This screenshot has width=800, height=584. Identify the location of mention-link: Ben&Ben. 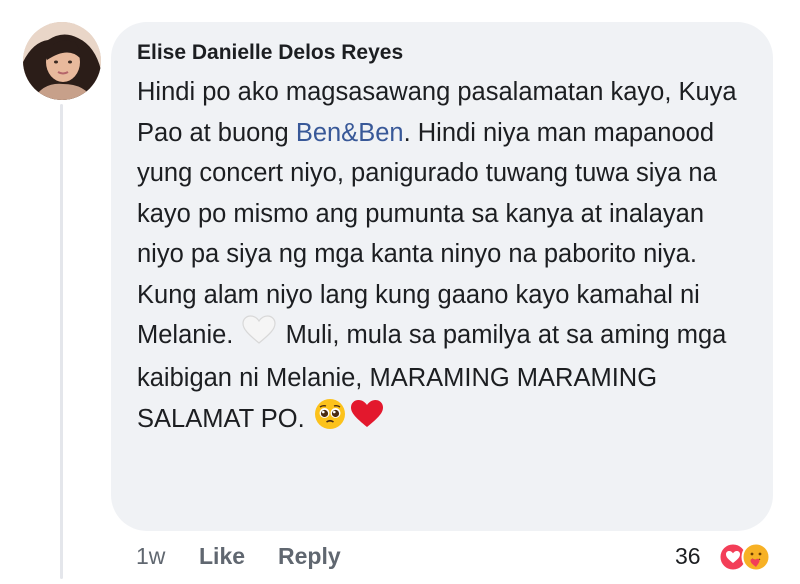
(350, 133).